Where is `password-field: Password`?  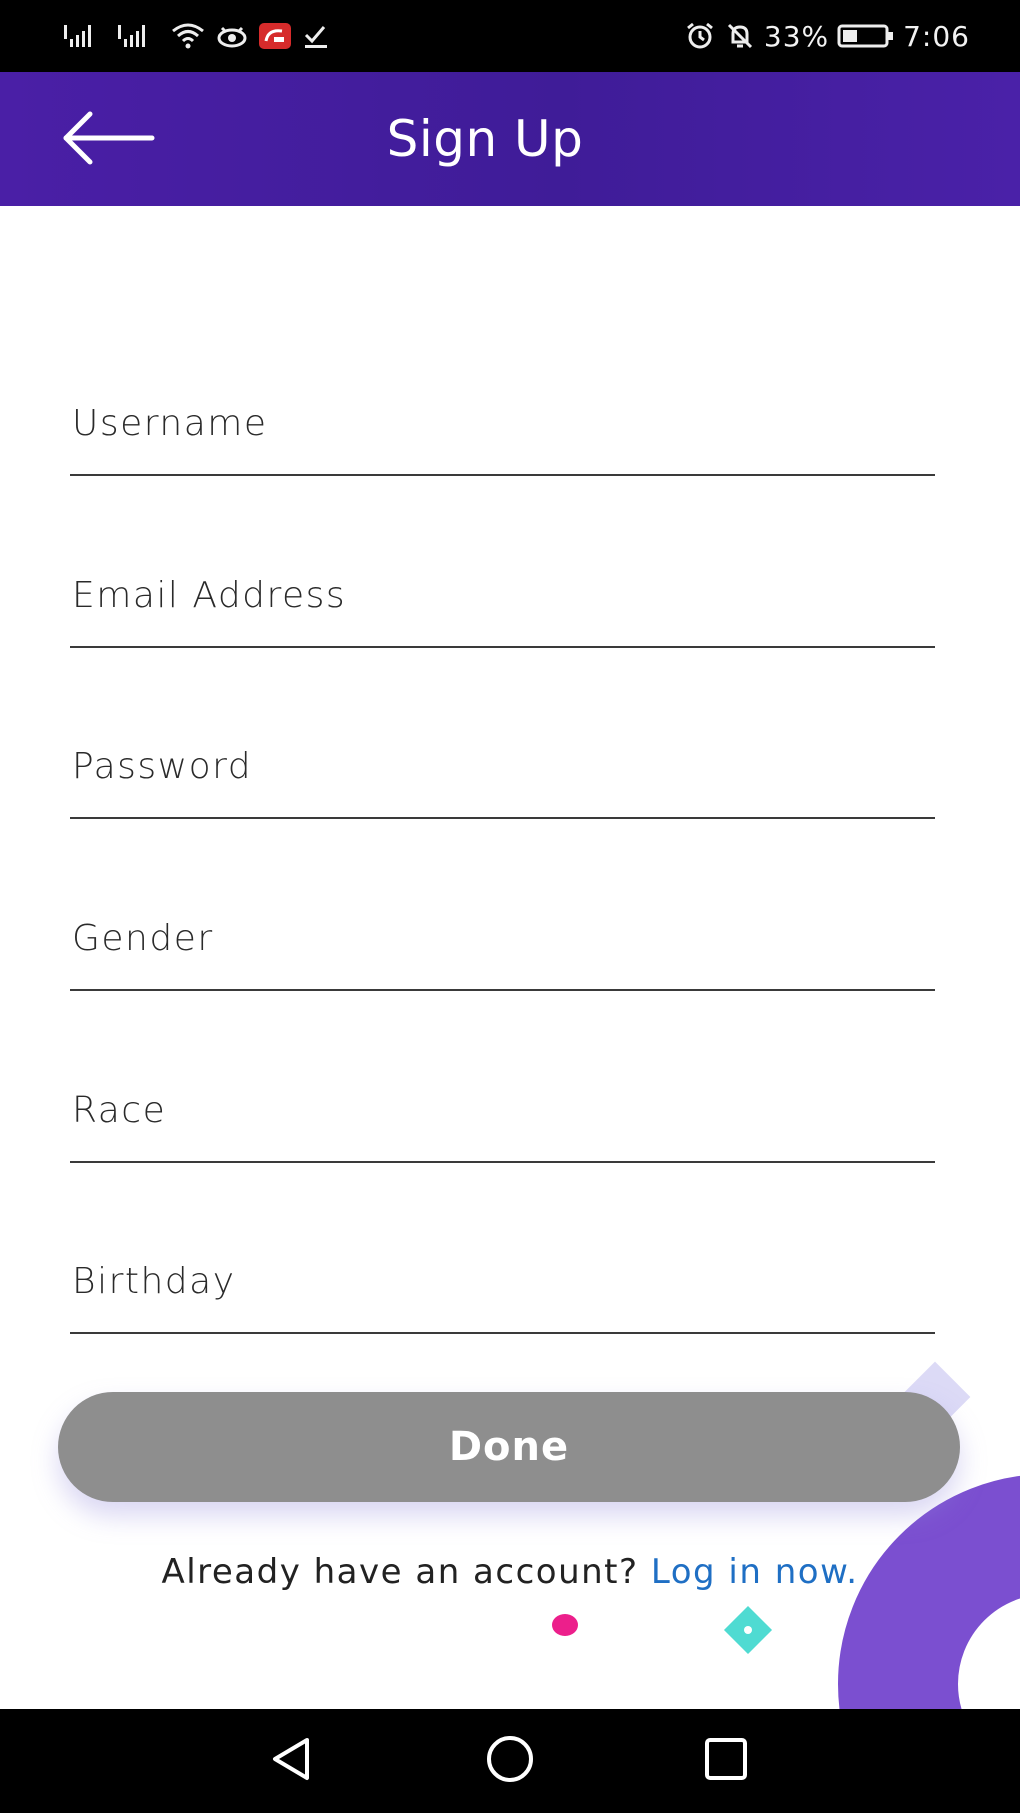
password-field: Password is located at coordinates (502, 763).